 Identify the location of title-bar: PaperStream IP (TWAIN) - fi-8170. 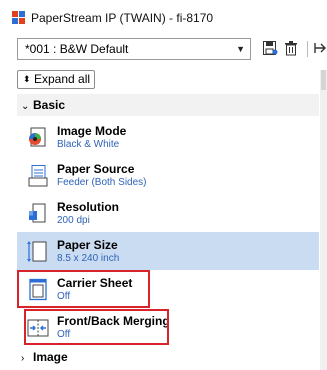
(163, 17).